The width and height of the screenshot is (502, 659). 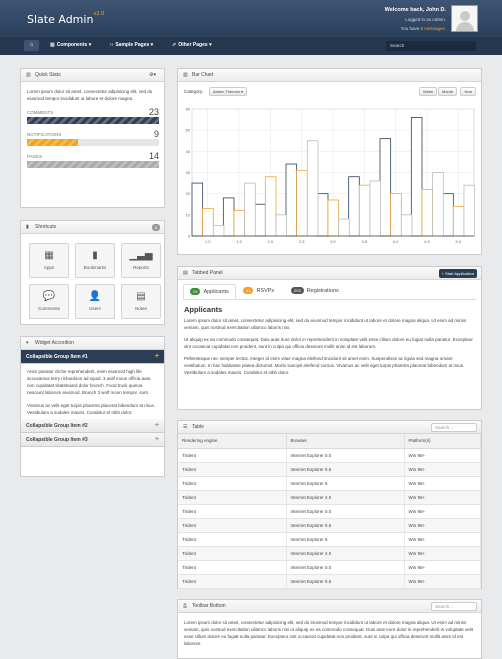 I want to click on x-tick-label: 4.0, so click(x=396, y=241).